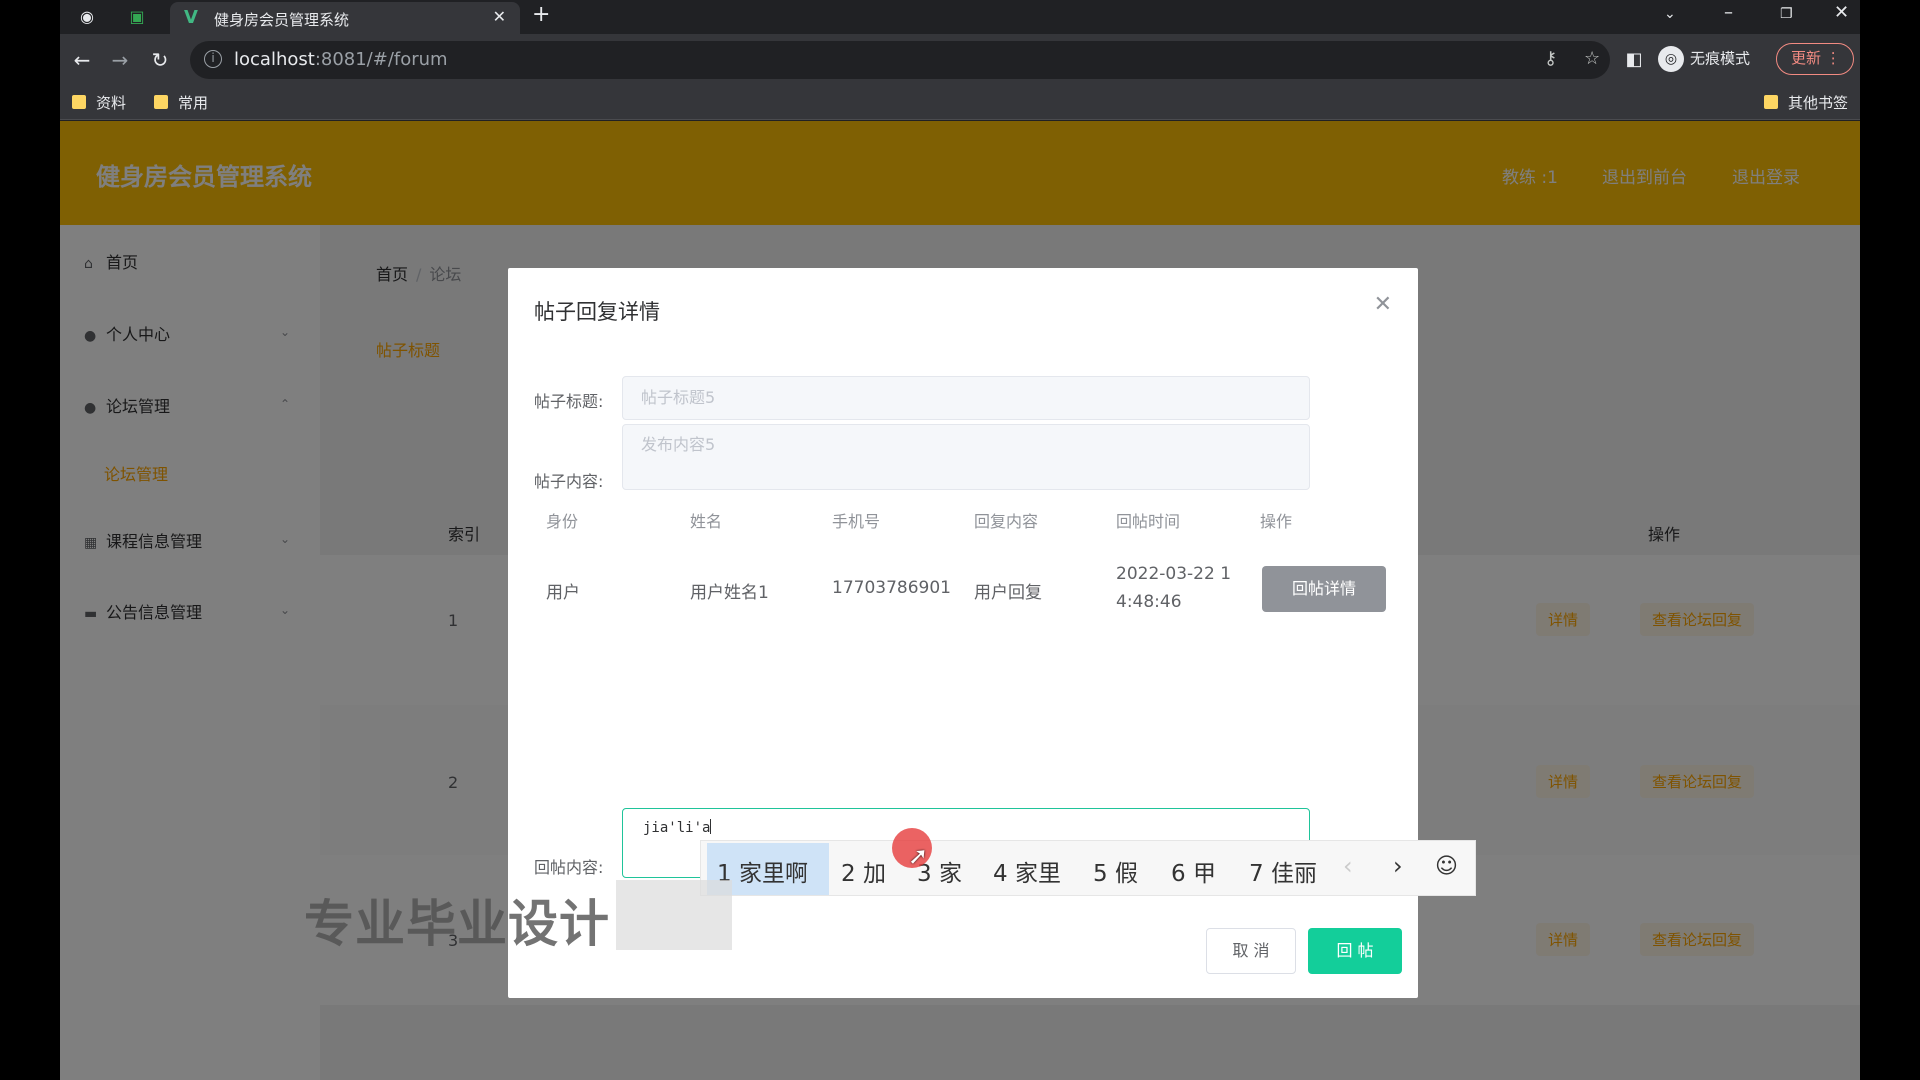 This screenshot has width=1920, height=1080. What do you see at coordinates (541, 14) in the screenshot?
I see `new-tab-icon: +` at bounding box center [541, 14].